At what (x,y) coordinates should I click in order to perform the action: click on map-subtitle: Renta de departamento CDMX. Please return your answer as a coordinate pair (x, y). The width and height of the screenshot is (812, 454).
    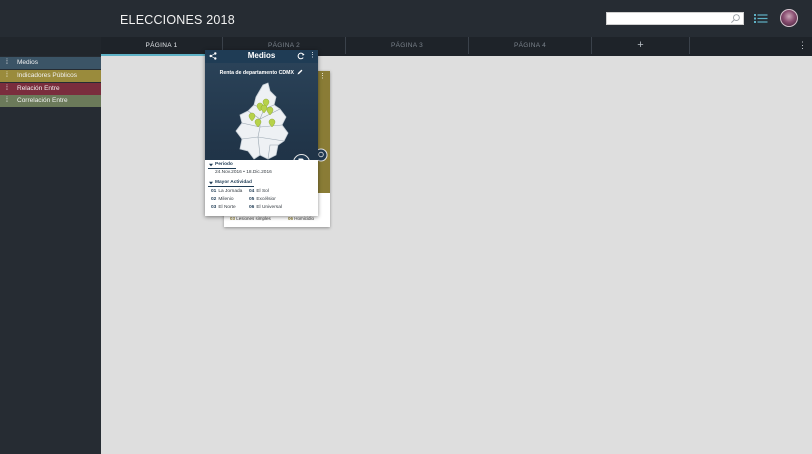
    Looking at the image, I should click on (261, 72).